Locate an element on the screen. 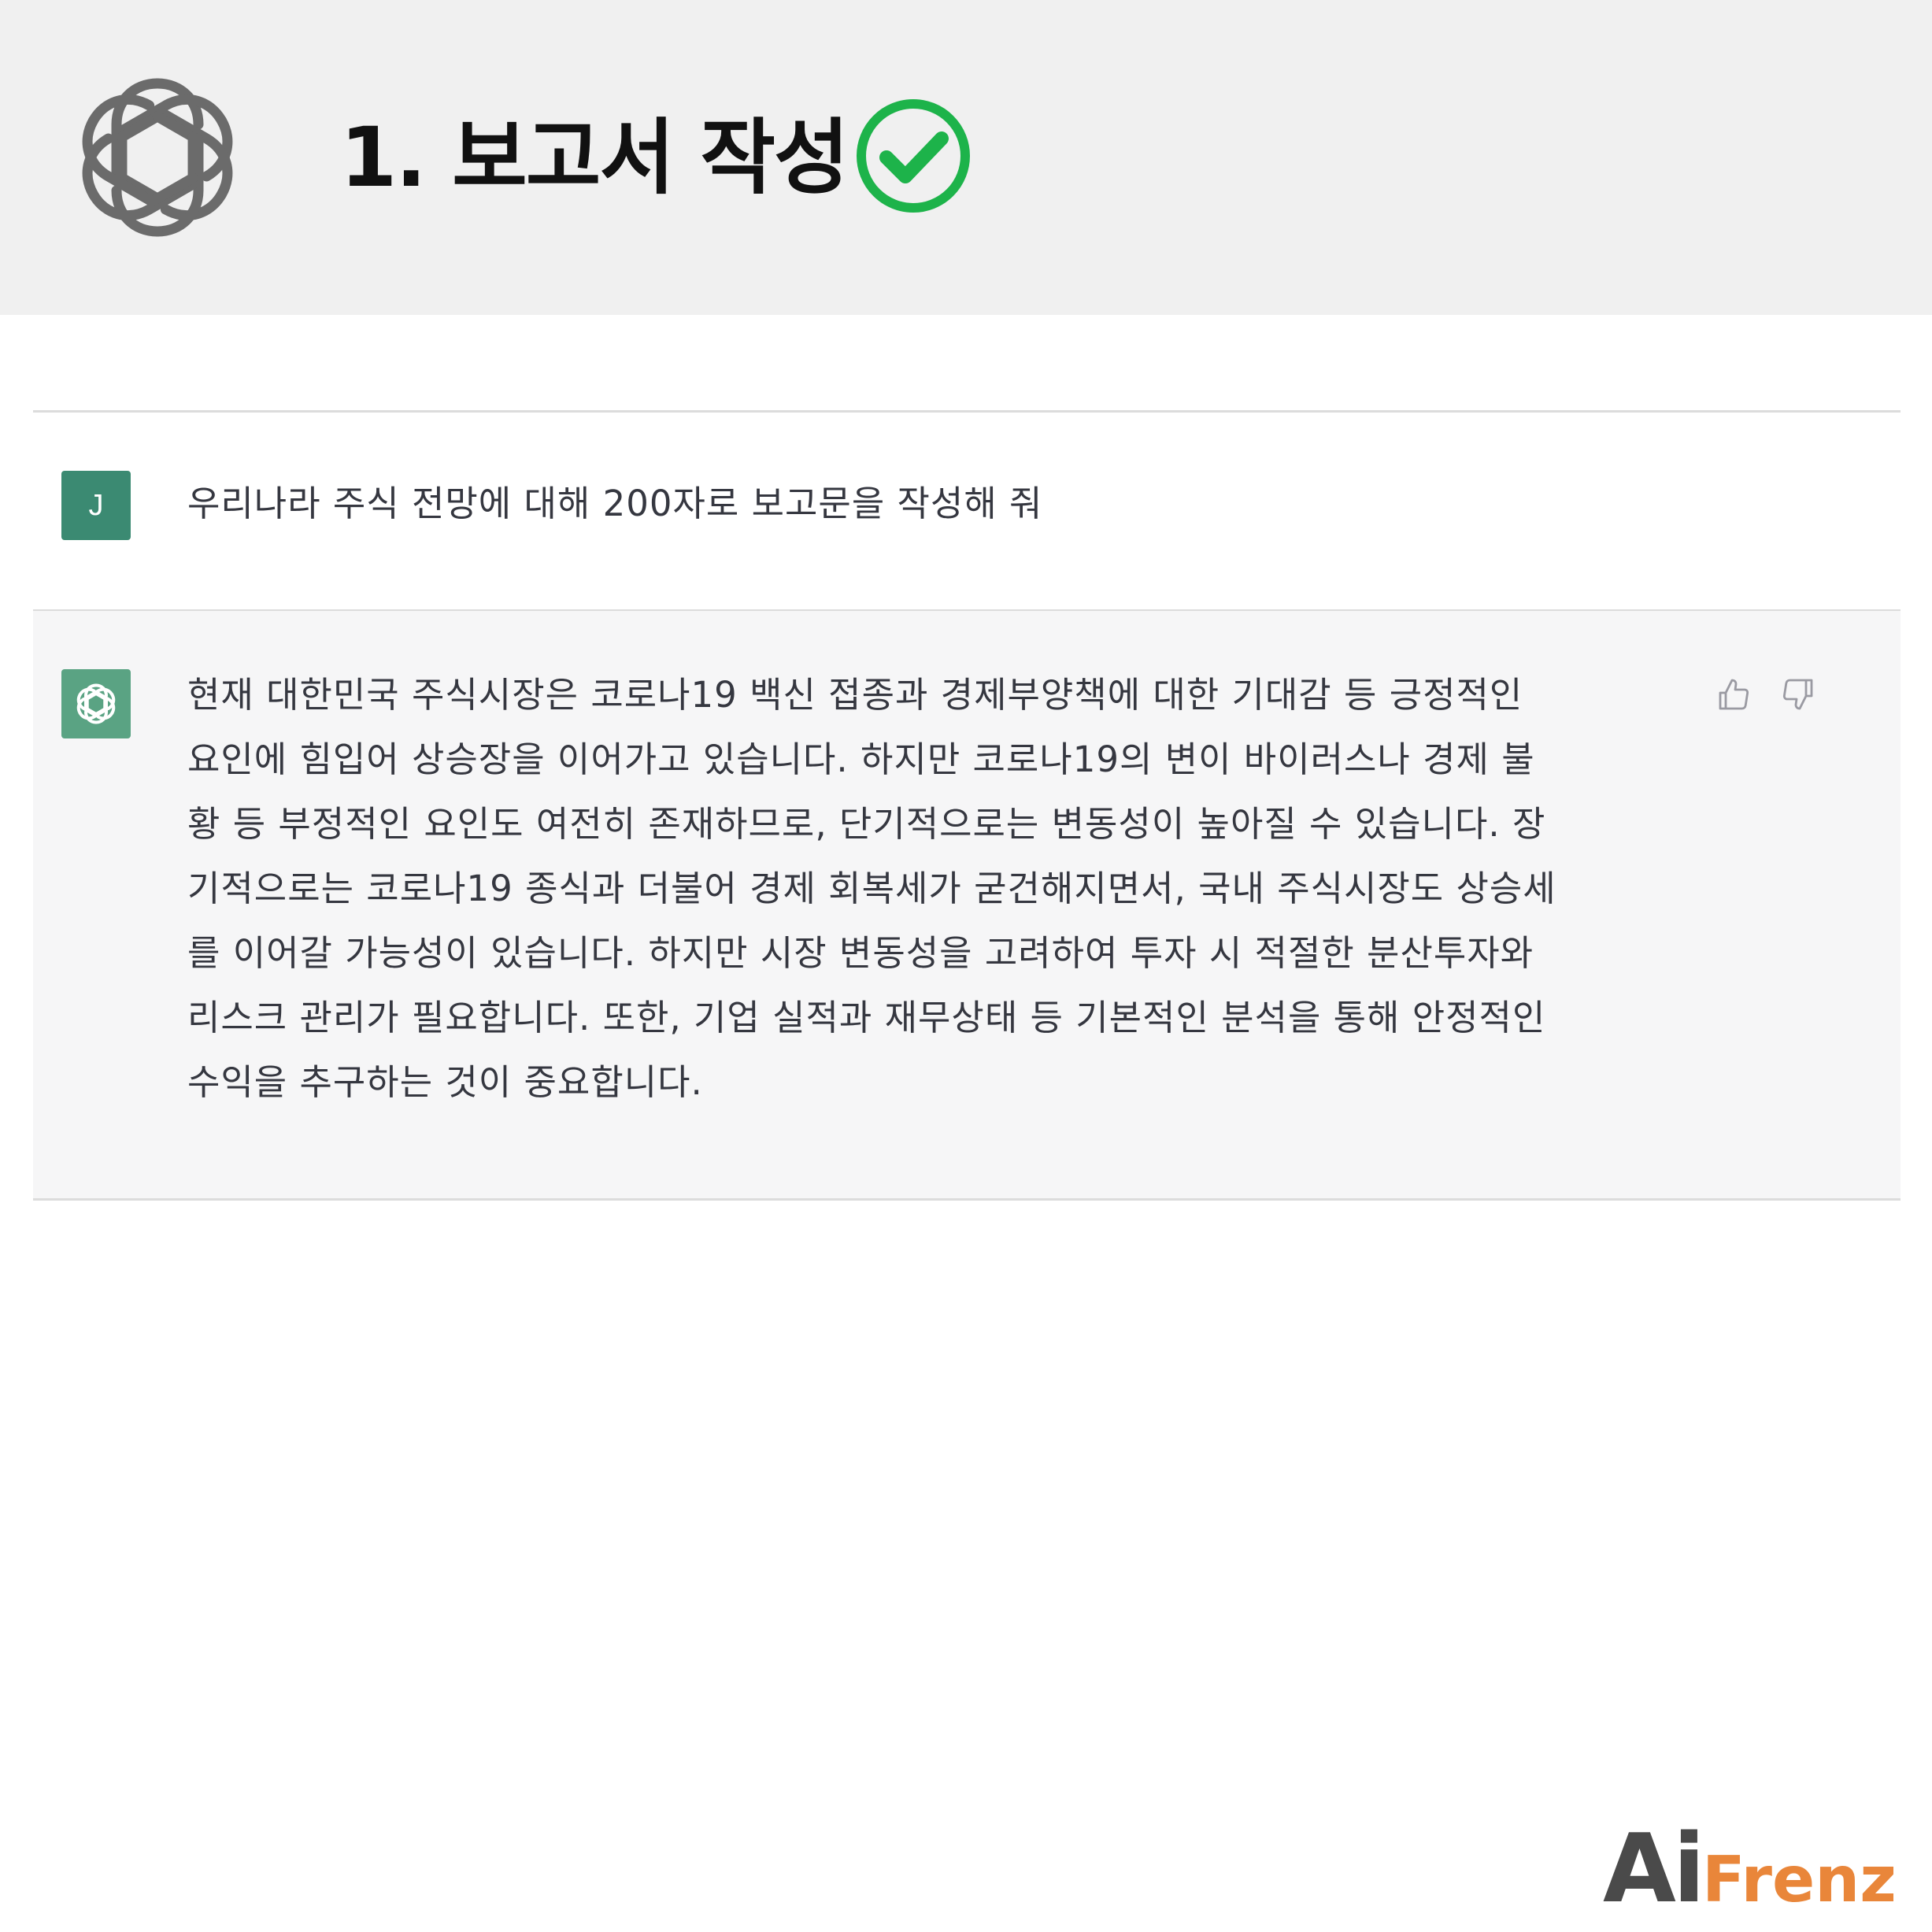 Image resolution: width=1932 pixels, height=1932 pixels. thumbs-down-icon is located at coordinates (1797, 694).